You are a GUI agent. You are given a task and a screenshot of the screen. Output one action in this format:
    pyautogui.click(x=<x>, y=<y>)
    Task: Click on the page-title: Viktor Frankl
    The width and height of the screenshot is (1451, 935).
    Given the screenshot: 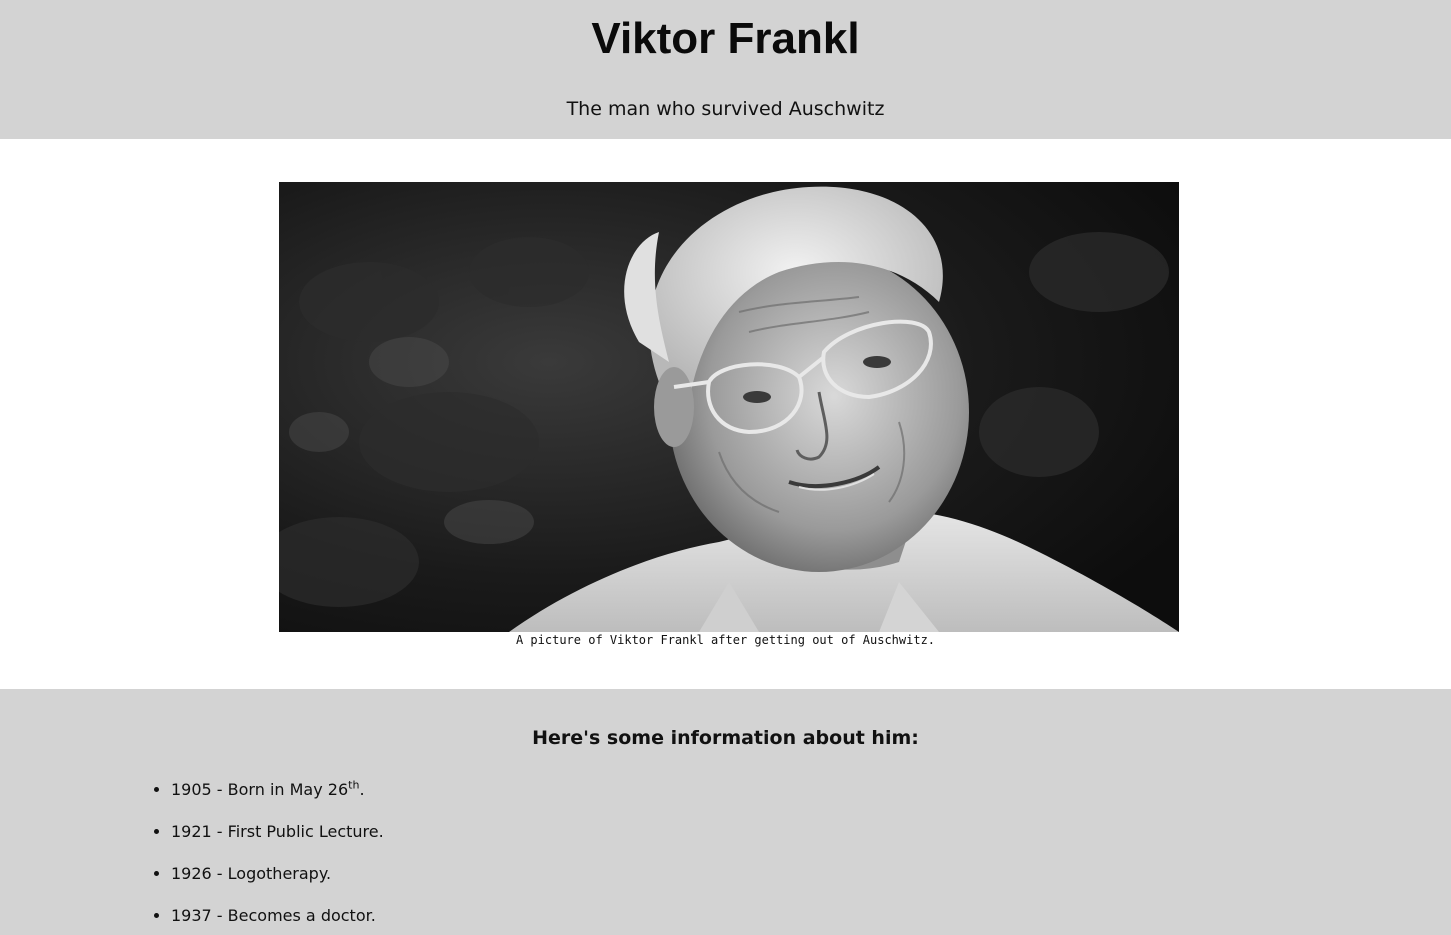 What is the action you would take?
    pyautogui.click(x=725, y=38)
    